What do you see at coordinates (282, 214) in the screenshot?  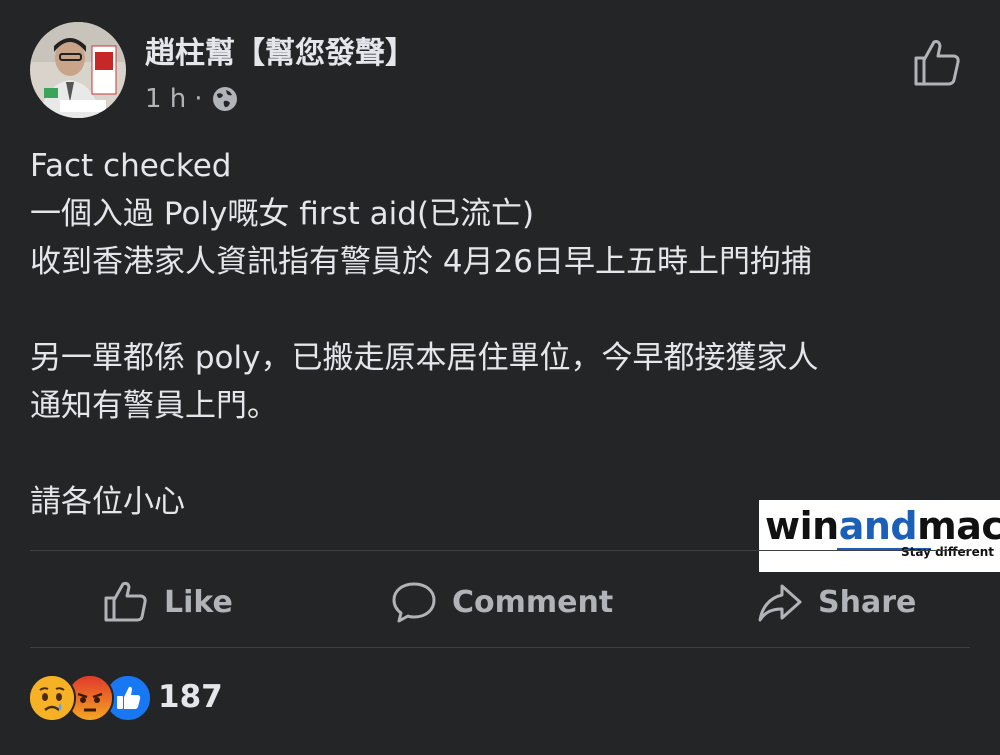 I see `post-text-line: 一個入過 Poly嘅女 first aid(已流亡)` at bounding box center [282, 214].